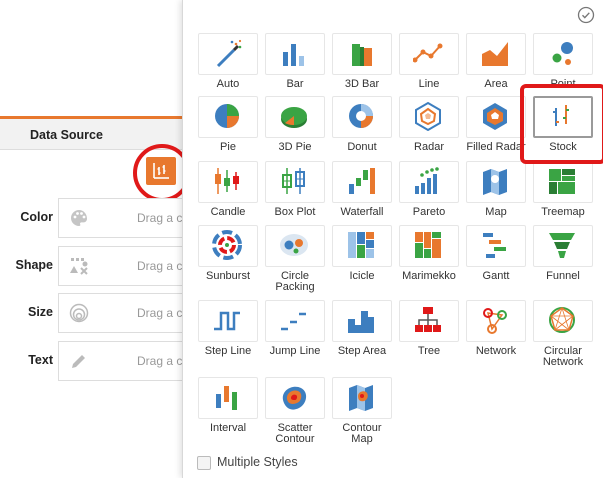  What do you see at coordinates (124, 266) in the screenshot?
I see `shape-drop-zone: Drag a c` at bounding box center [124, 266].